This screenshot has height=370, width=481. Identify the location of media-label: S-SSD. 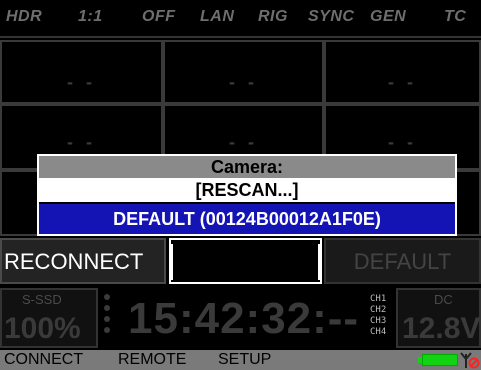
(42, 299).